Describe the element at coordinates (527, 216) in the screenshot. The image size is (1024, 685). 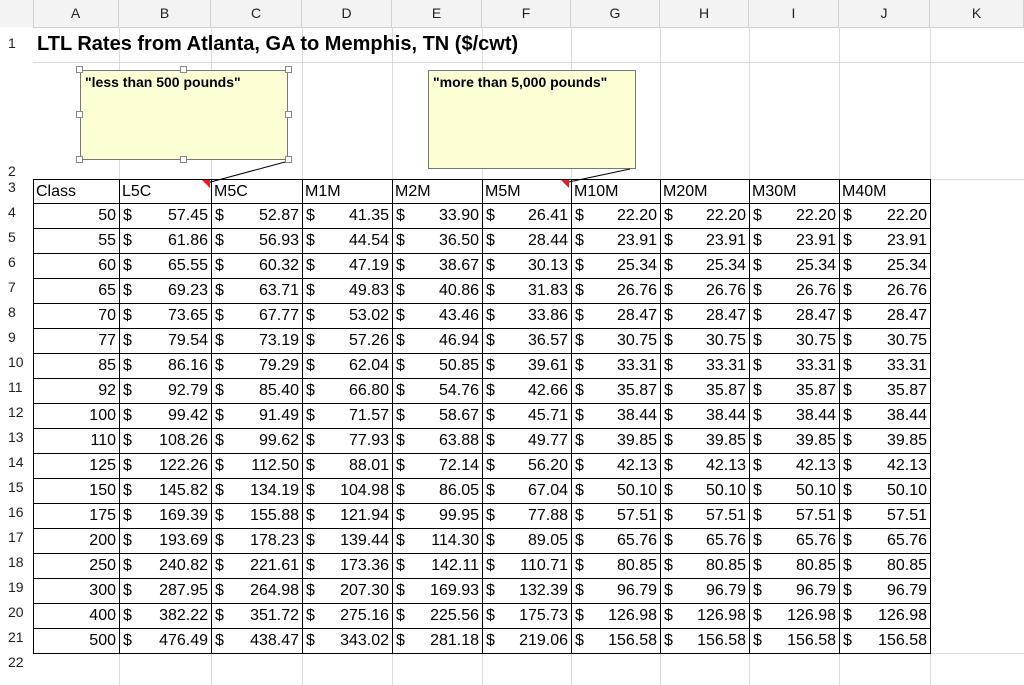
I see `rate-cell: $26.41` at that location.